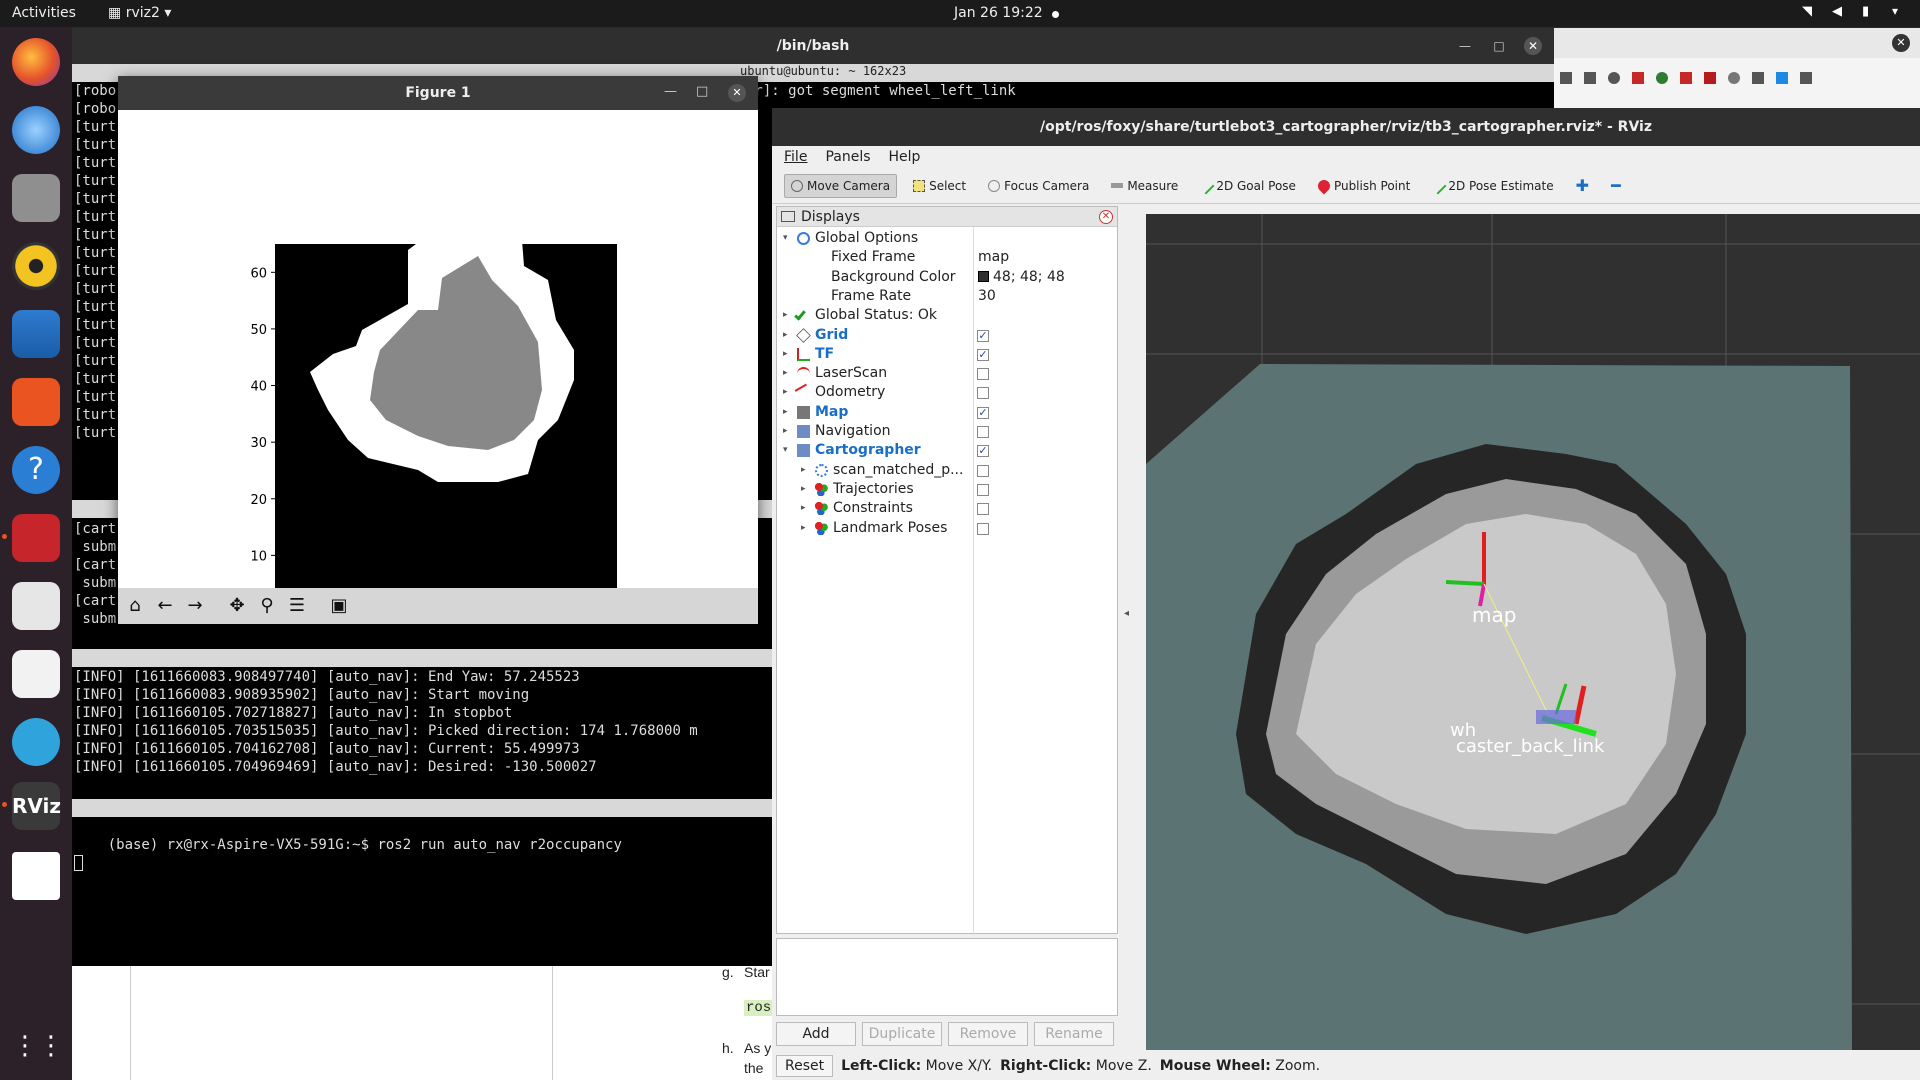 The image size is (1920, 1080). I want to click on display-value: 48; 48; 48, so click(1021, 277).